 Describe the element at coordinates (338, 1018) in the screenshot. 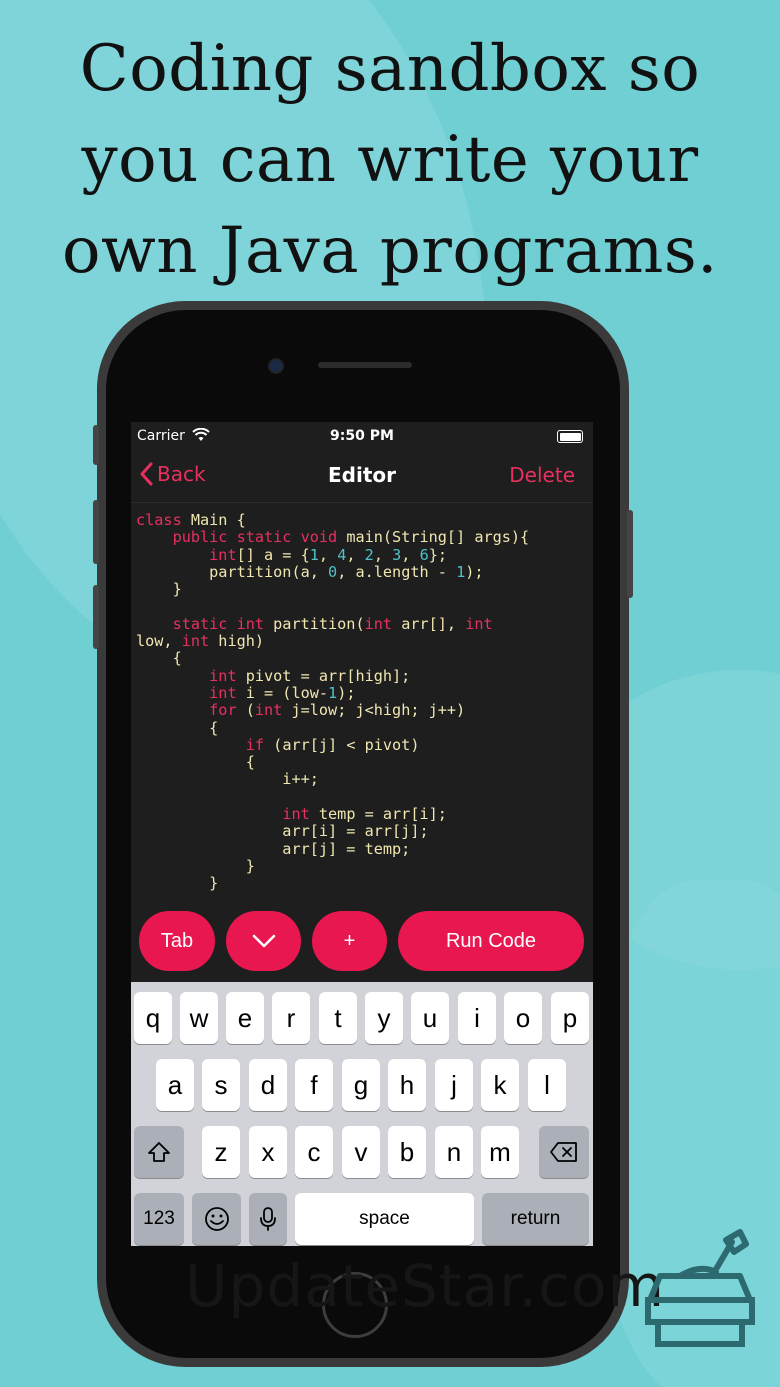

I see `key: t` at that location.